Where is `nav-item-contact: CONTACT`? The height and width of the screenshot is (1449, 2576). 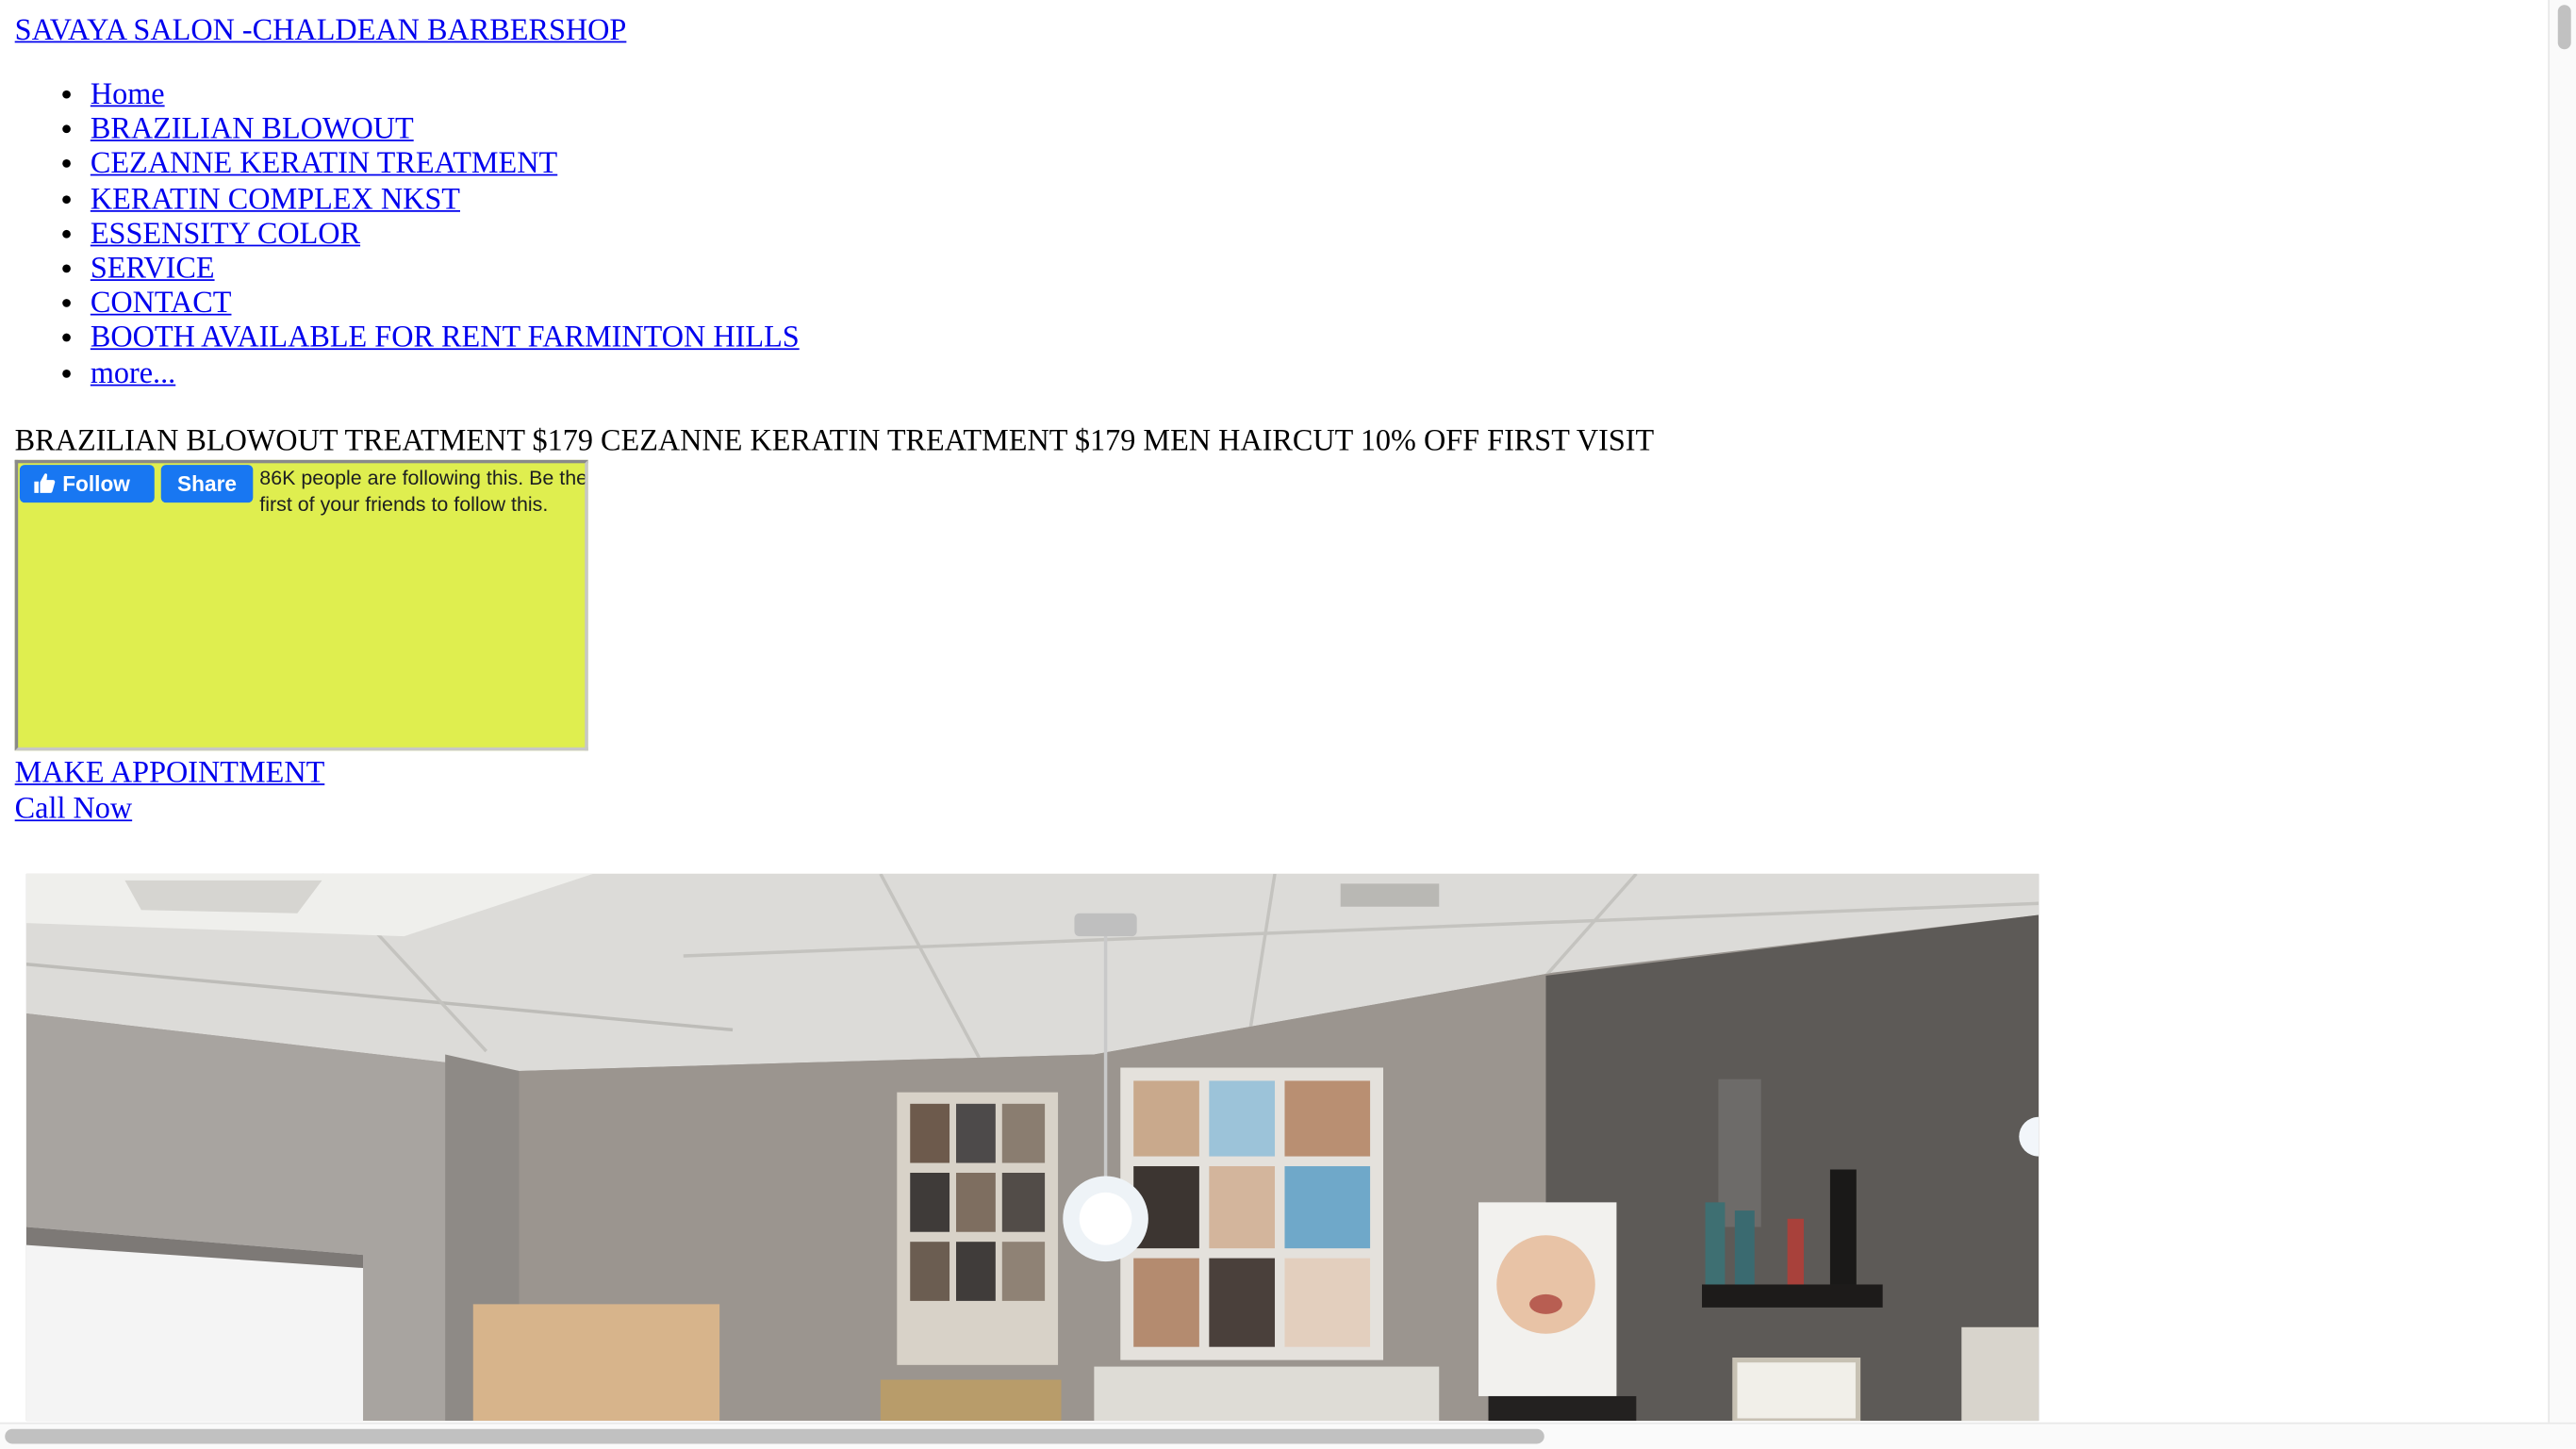 nav-item-contact: CONTACT is located at coordinates (445, 305).